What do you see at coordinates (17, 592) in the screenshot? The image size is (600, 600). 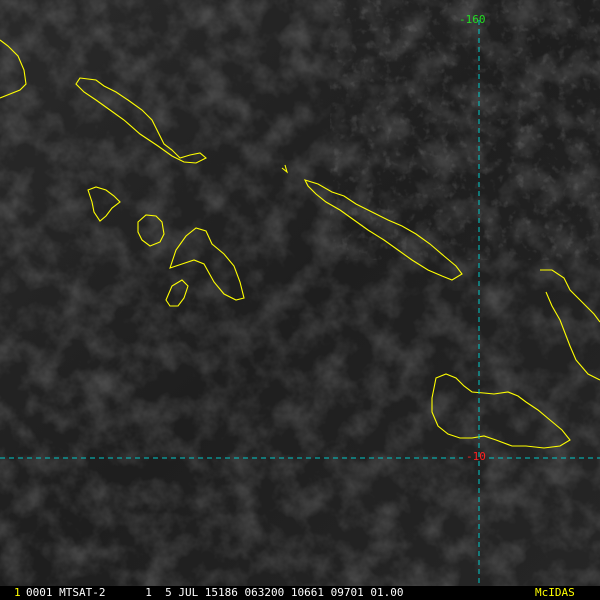 I see `frame-number: 1` at bounding box center [17, 592].